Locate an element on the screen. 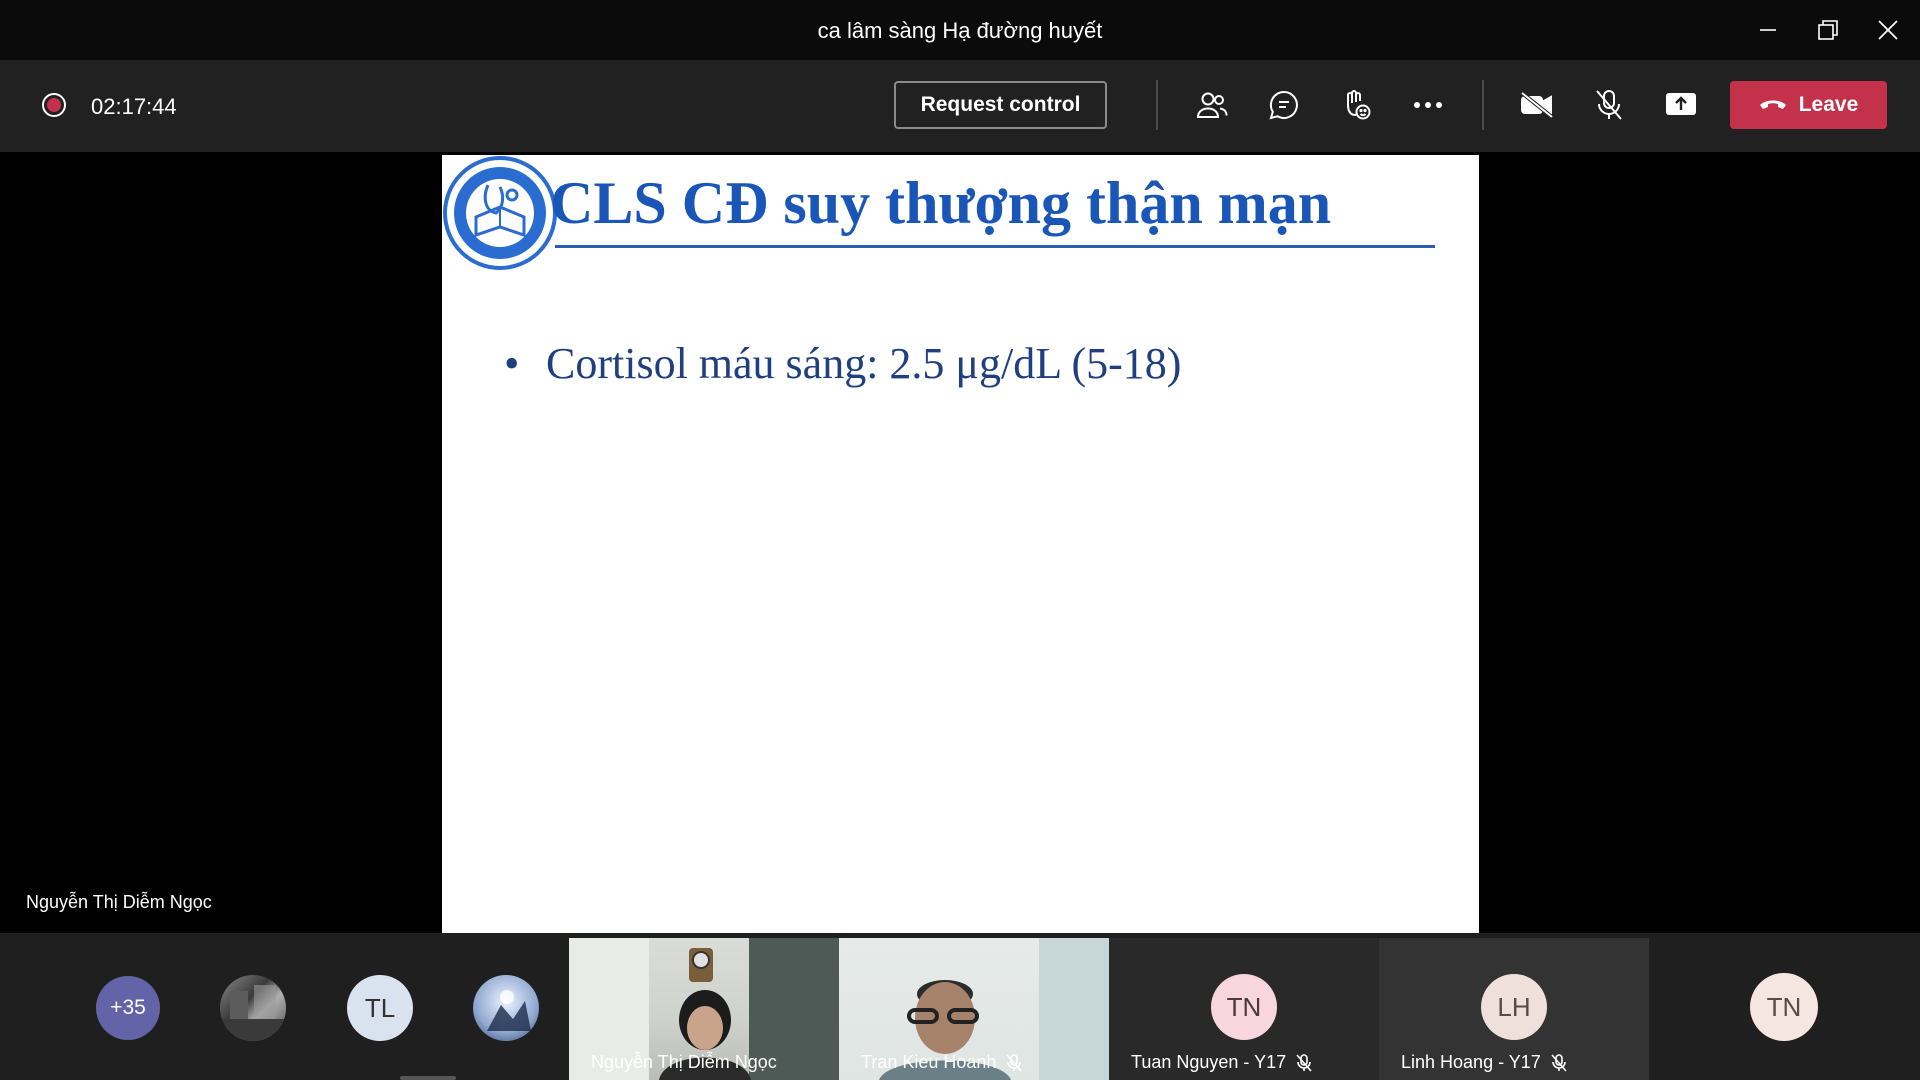 The image size is (1920, 1080). phone-hangup-icon is located at coordinates (1772, 104).